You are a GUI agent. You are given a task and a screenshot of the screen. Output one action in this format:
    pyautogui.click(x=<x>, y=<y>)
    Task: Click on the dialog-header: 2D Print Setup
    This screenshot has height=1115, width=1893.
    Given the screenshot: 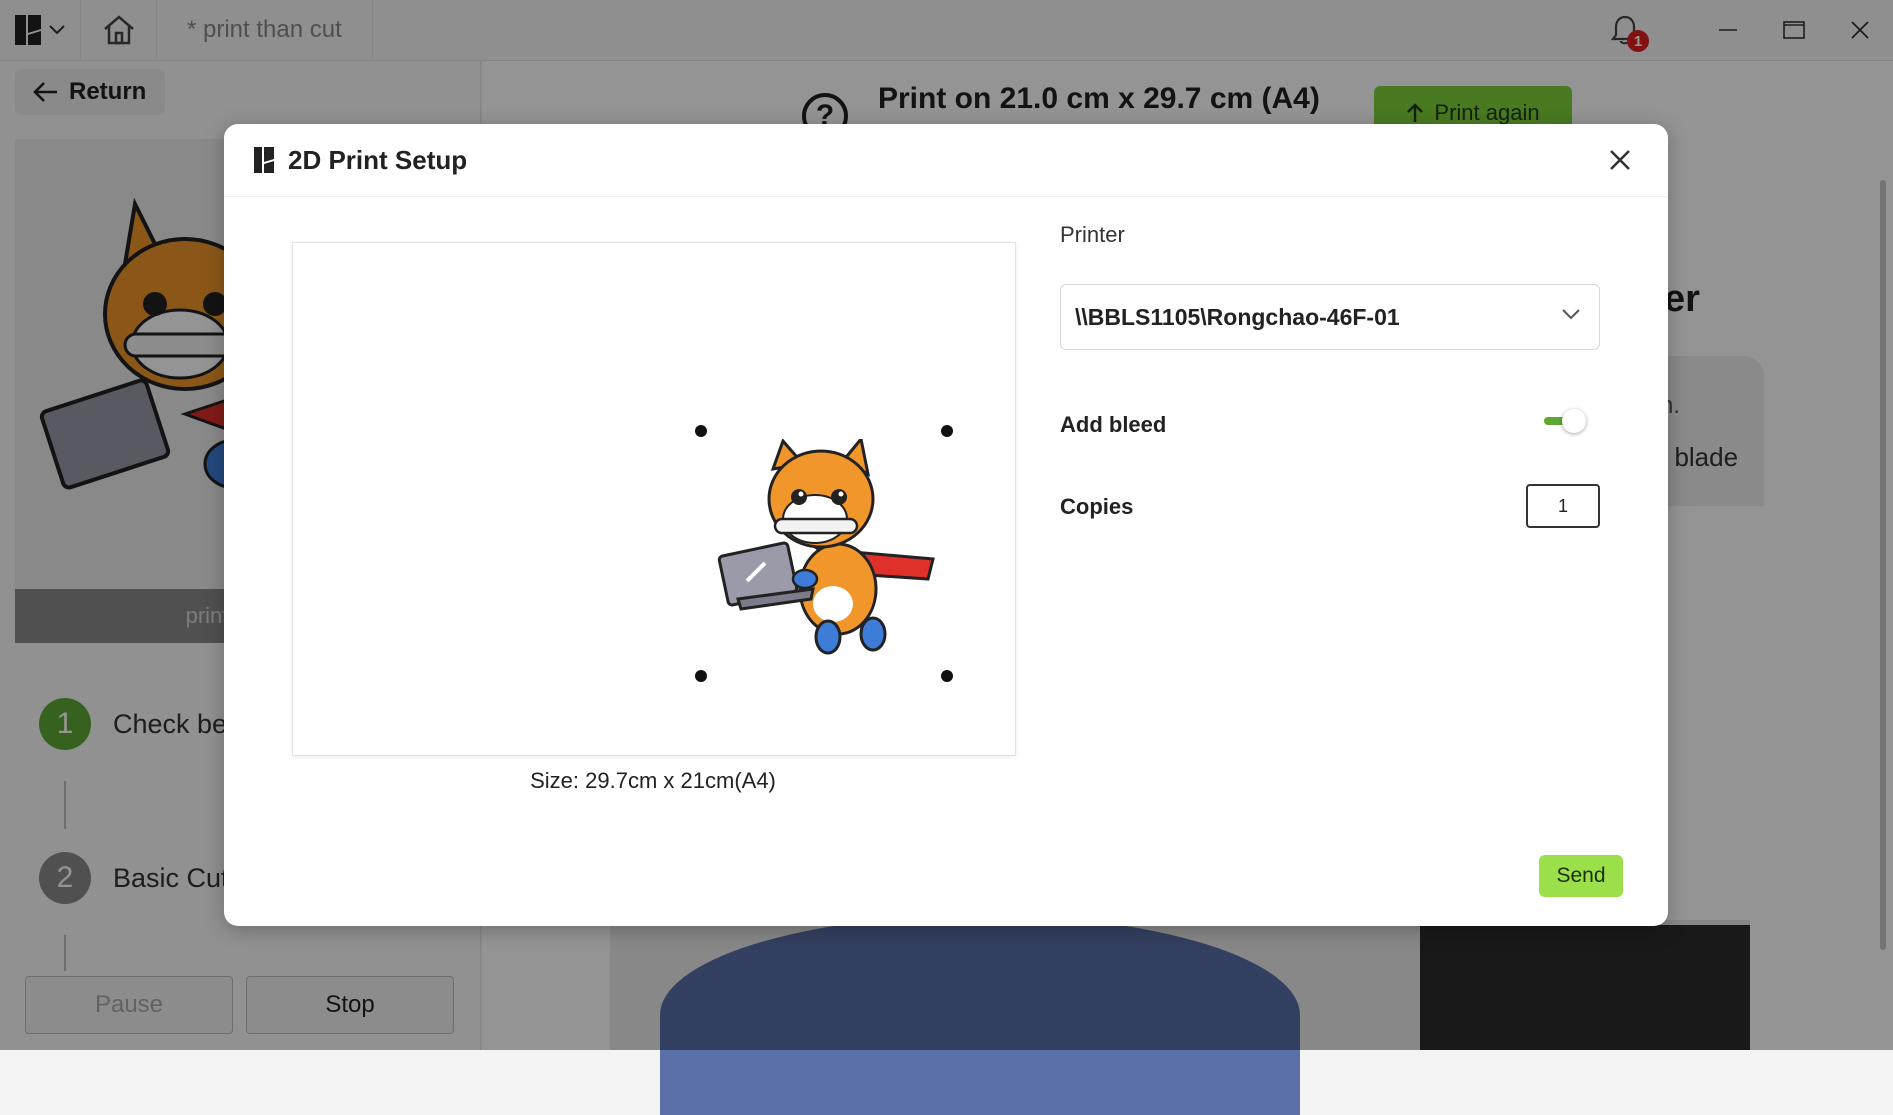 What is the action you would take?
    pyautogui.click(x=946, y=160)
    